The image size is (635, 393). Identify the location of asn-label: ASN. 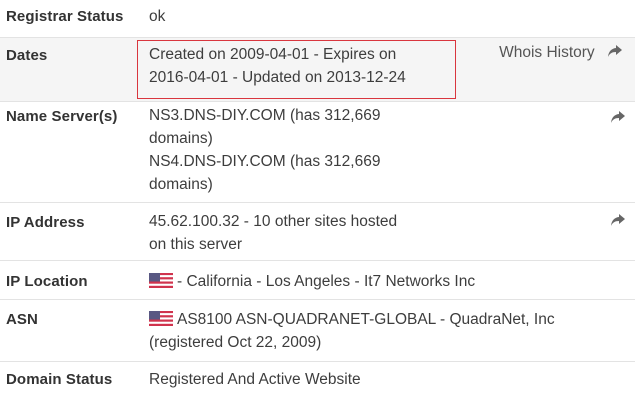
(22, 319).